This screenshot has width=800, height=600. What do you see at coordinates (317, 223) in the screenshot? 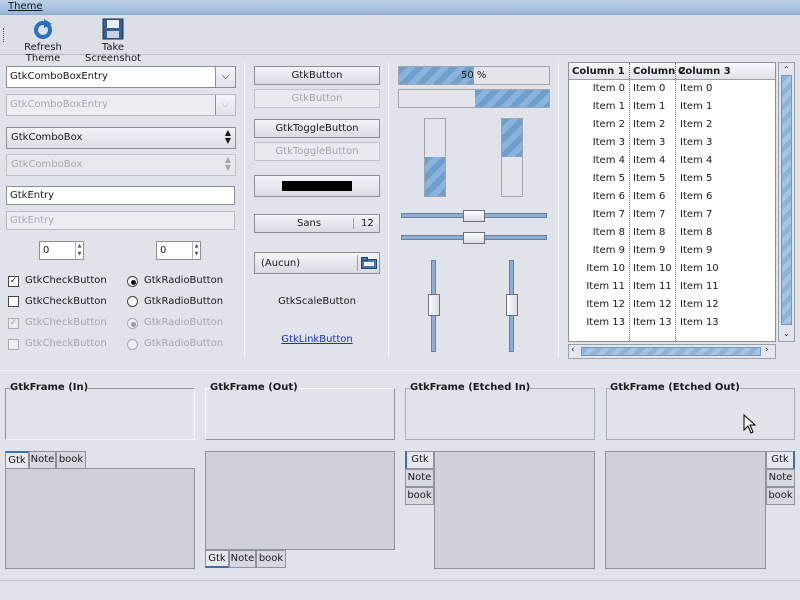
I see `font-button: Sans 12` at bounding box center [317, 223].